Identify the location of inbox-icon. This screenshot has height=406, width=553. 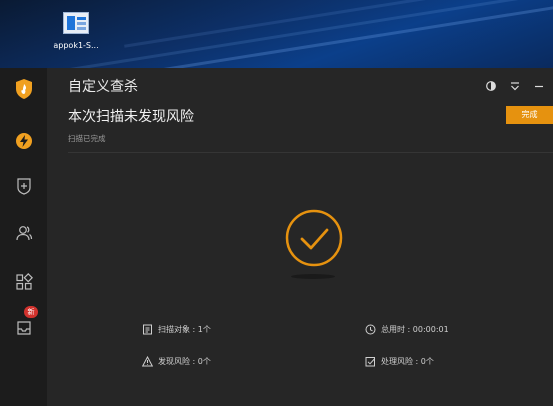
(23, 328).